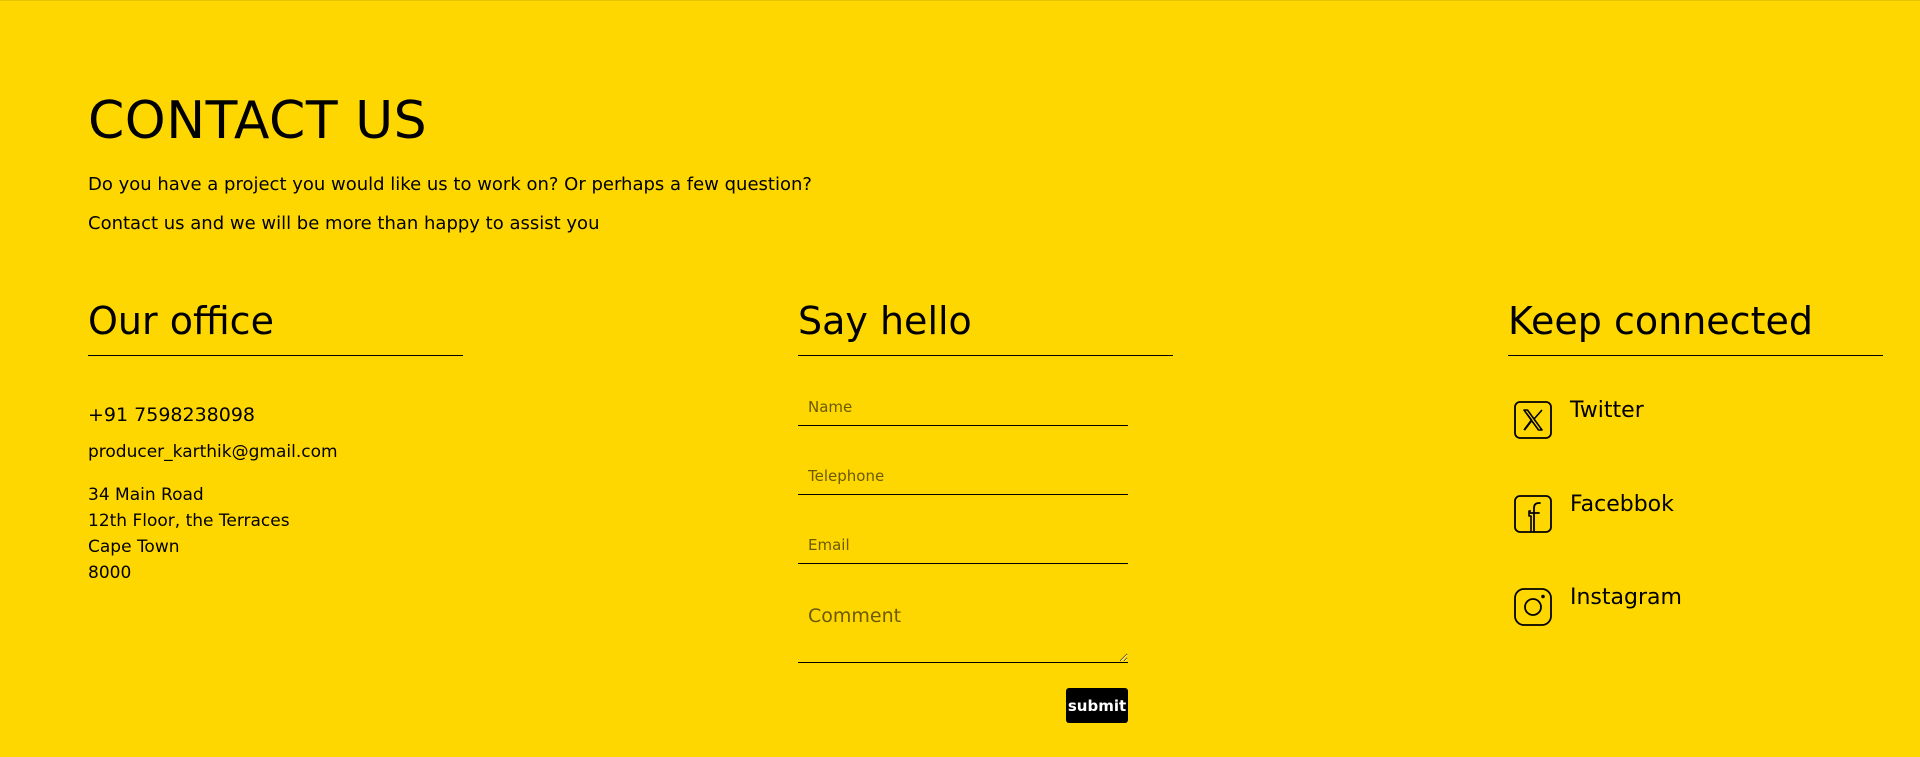 The image size is (1920, 757). I want to click on form-heading: Say hello, so click(885, 321).